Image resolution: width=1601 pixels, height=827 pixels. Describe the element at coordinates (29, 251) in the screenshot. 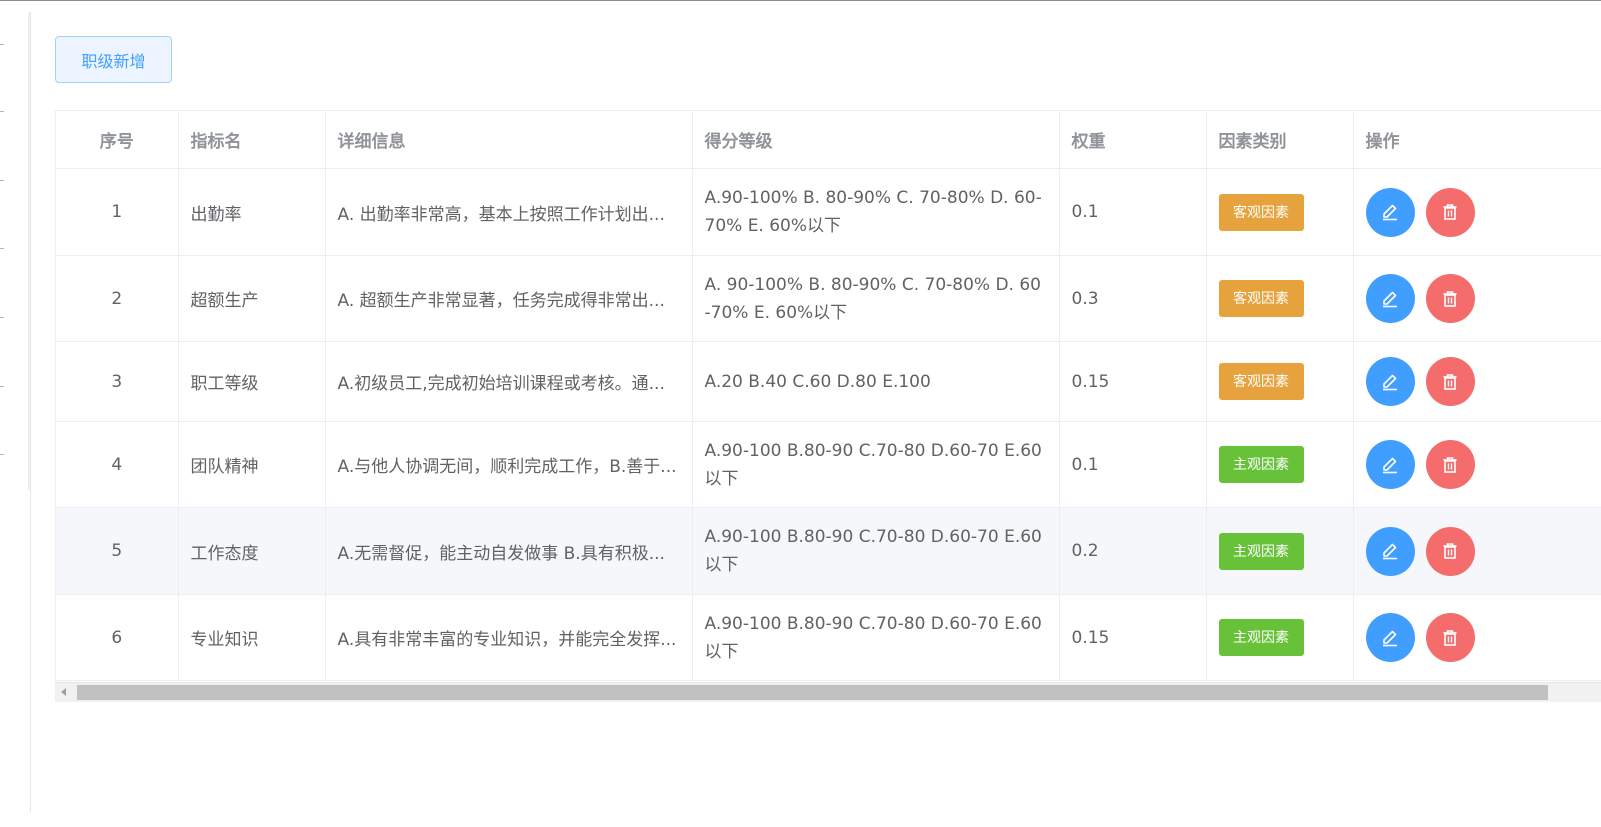

I see `sidebar-shadow` at that location.